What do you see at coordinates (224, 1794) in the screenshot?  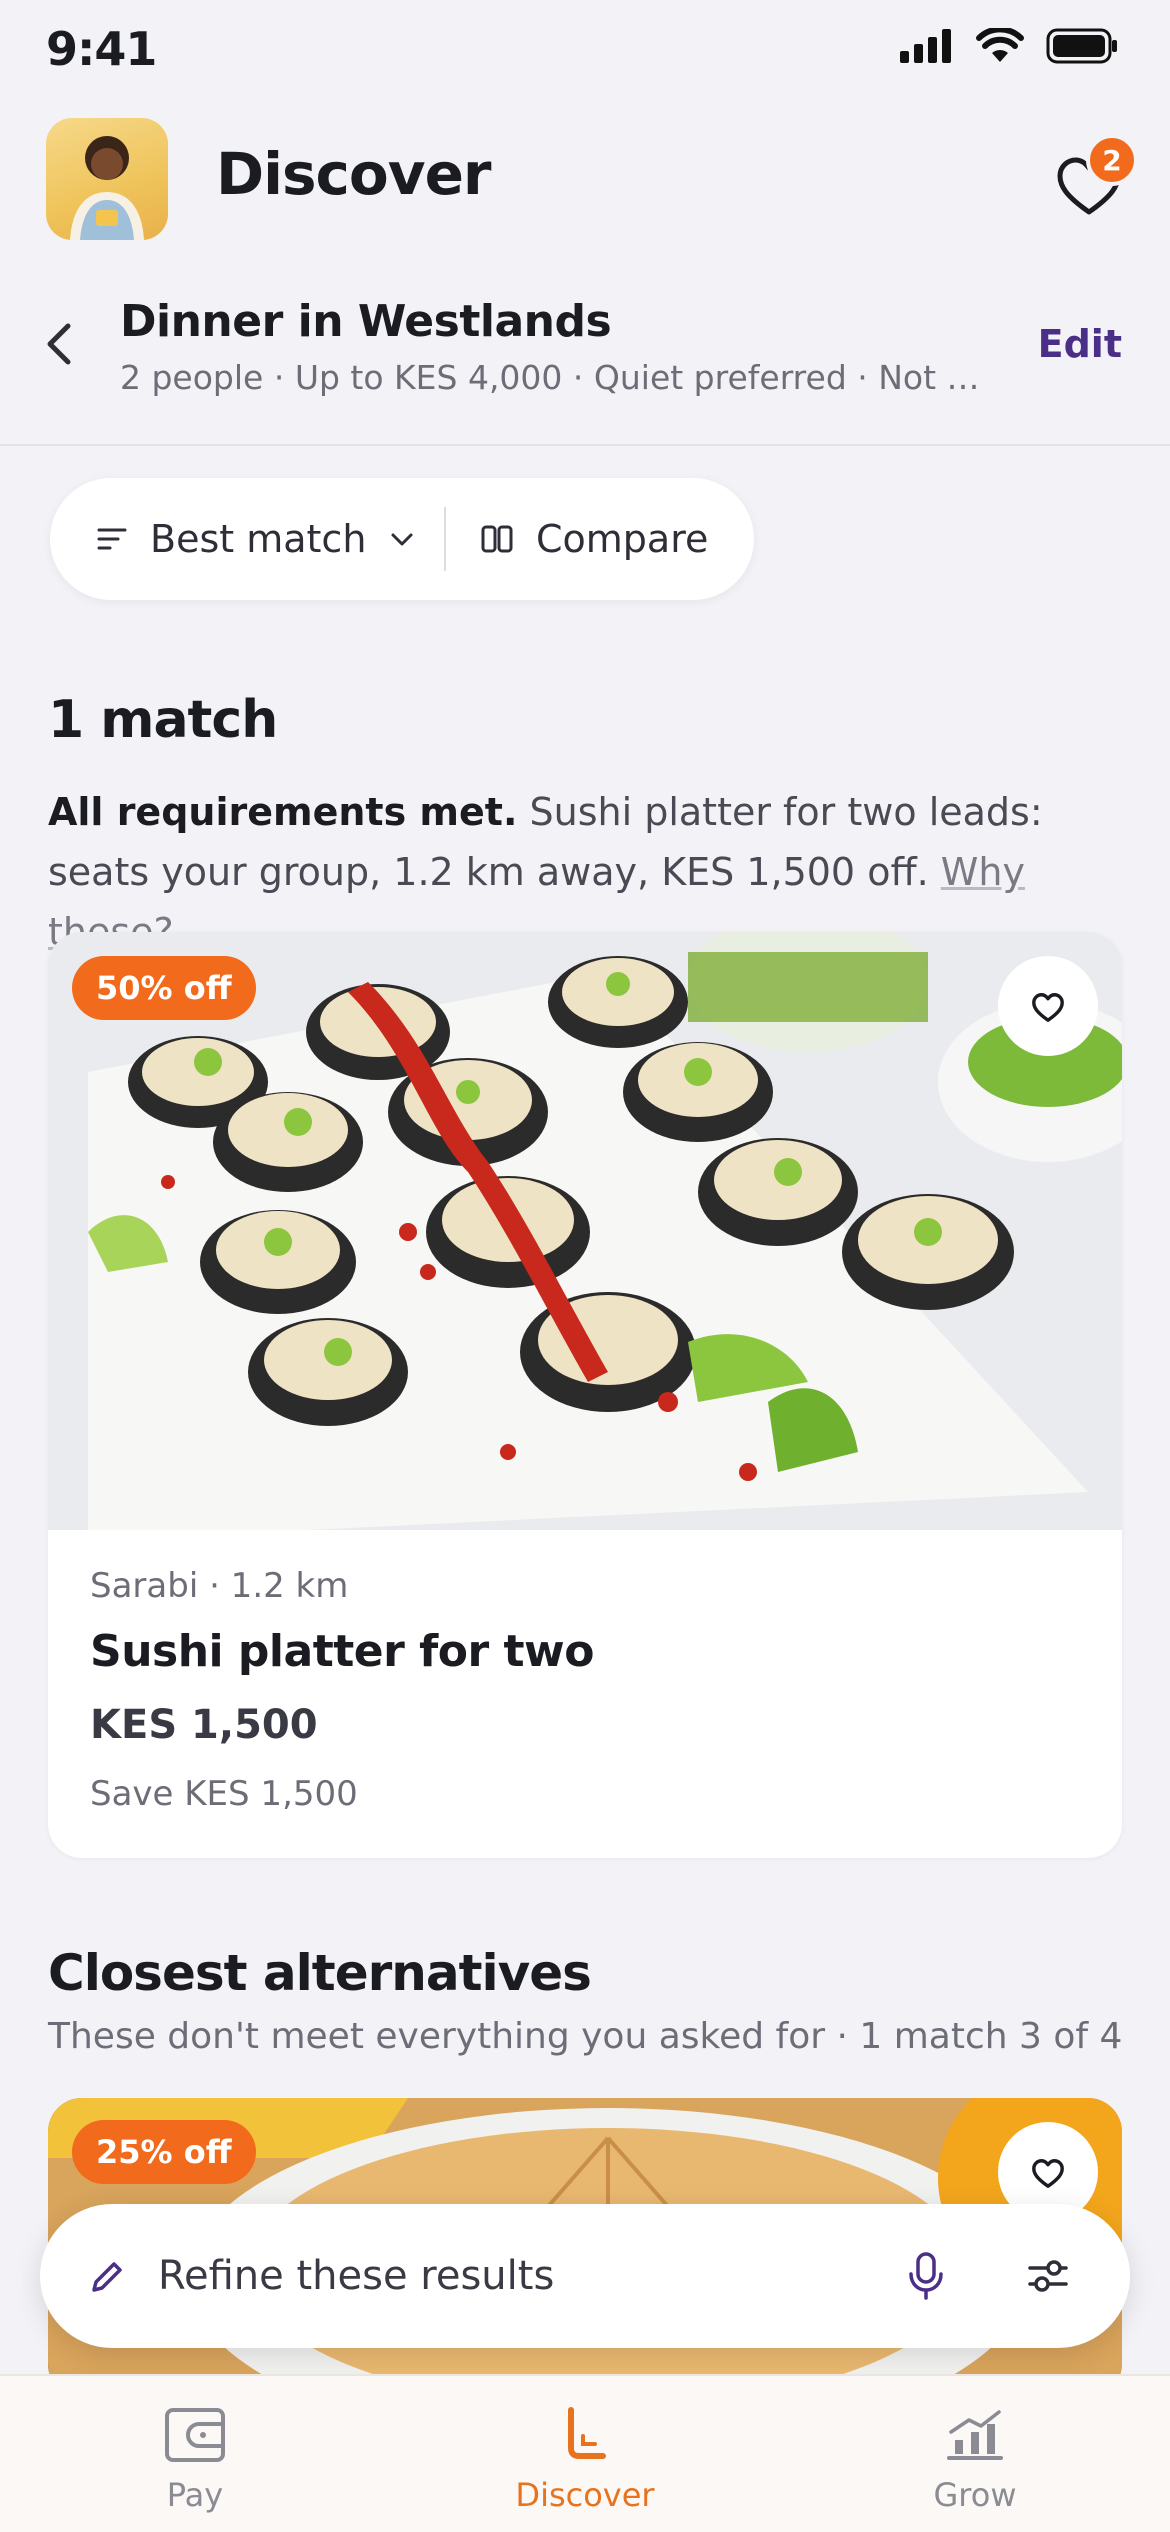 I see `offer-savings: Save KES 1,500` at bounding box center [224, 1794].